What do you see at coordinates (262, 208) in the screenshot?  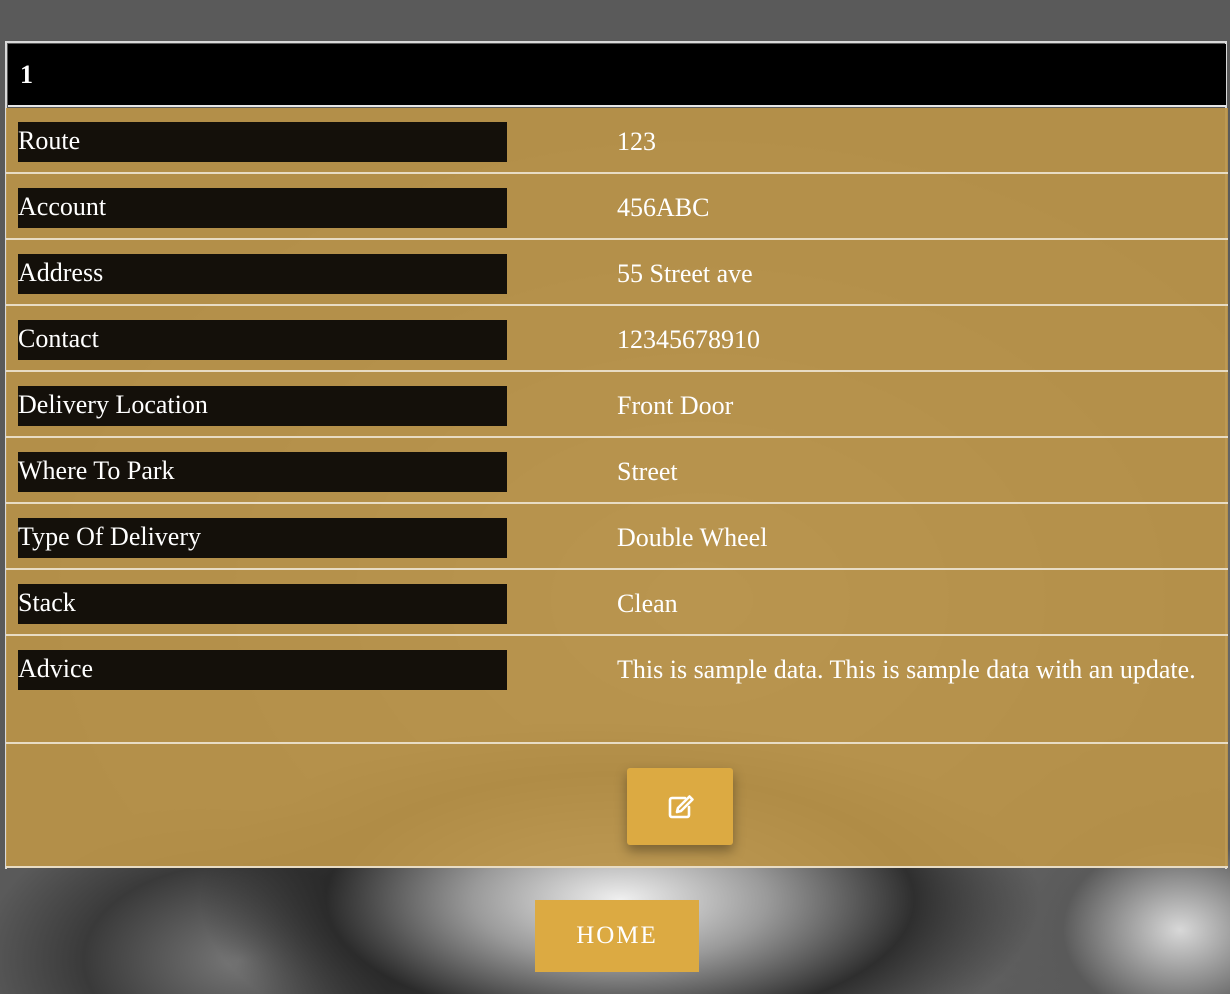 I see `field-label: Account` at bounding box center [262, 208].